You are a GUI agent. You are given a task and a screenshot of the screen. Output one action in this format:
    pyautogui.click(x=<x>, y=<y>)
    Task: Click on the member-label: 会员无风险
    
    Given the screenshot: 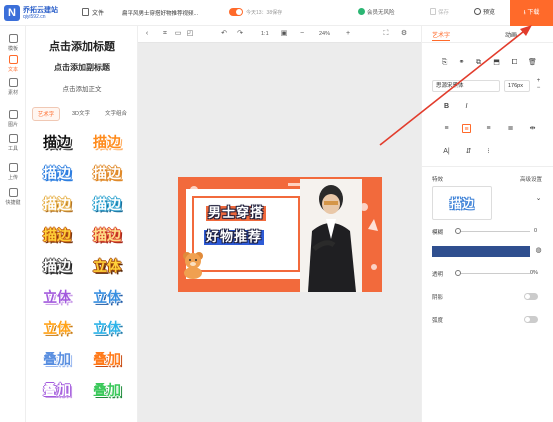 What is the action you would take?
    pyautogui.click(x=381, y=13)
    